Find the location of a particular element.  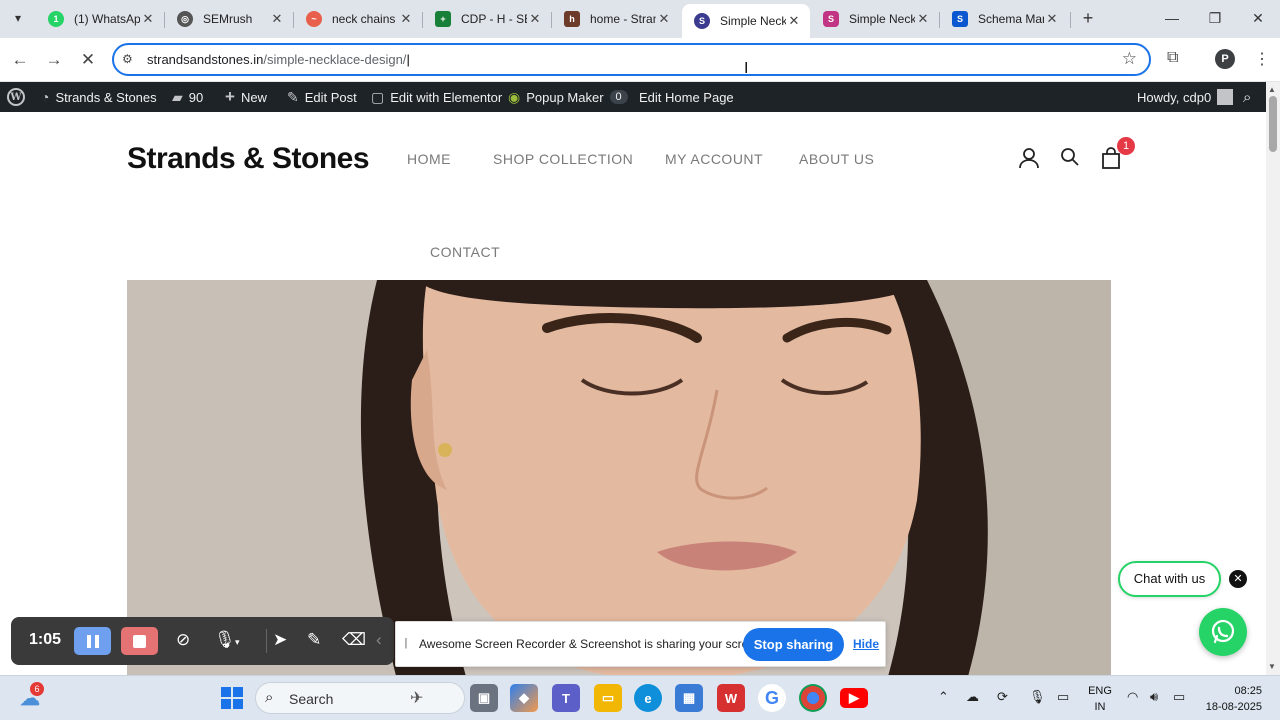

mic-dropdown-icon: ▾ is located at coordinates (237, 642).